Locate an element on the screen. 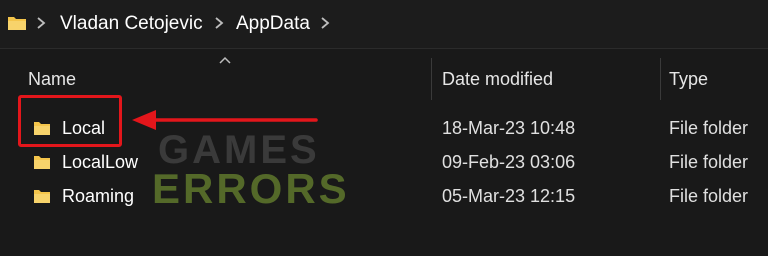  column-header-type: Type is located at coordinates (688, 79).